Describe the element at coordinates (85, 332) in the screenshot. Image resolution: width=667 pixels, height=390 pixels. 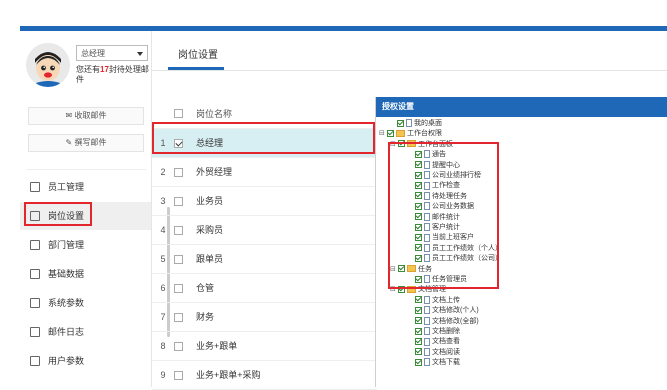
I see `nav-mail-log: 邮件日志` at that location.